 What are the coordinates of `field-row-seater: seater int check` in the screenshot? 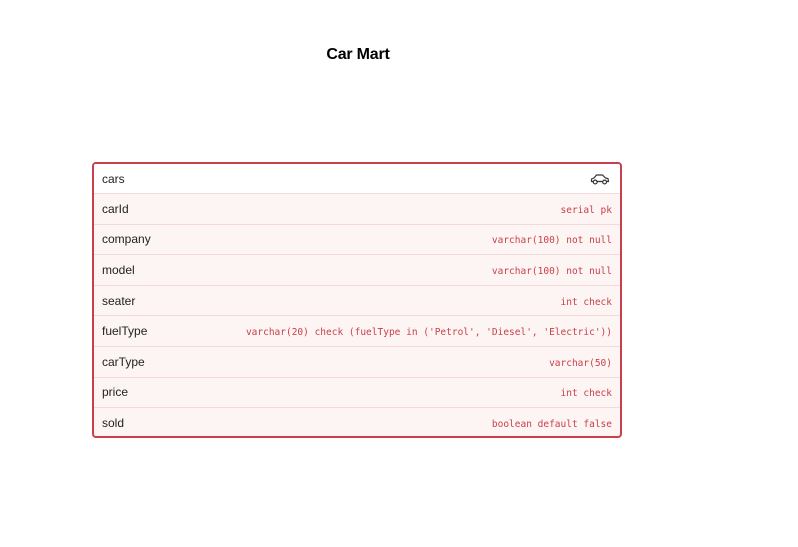 It's located at (357, 301).